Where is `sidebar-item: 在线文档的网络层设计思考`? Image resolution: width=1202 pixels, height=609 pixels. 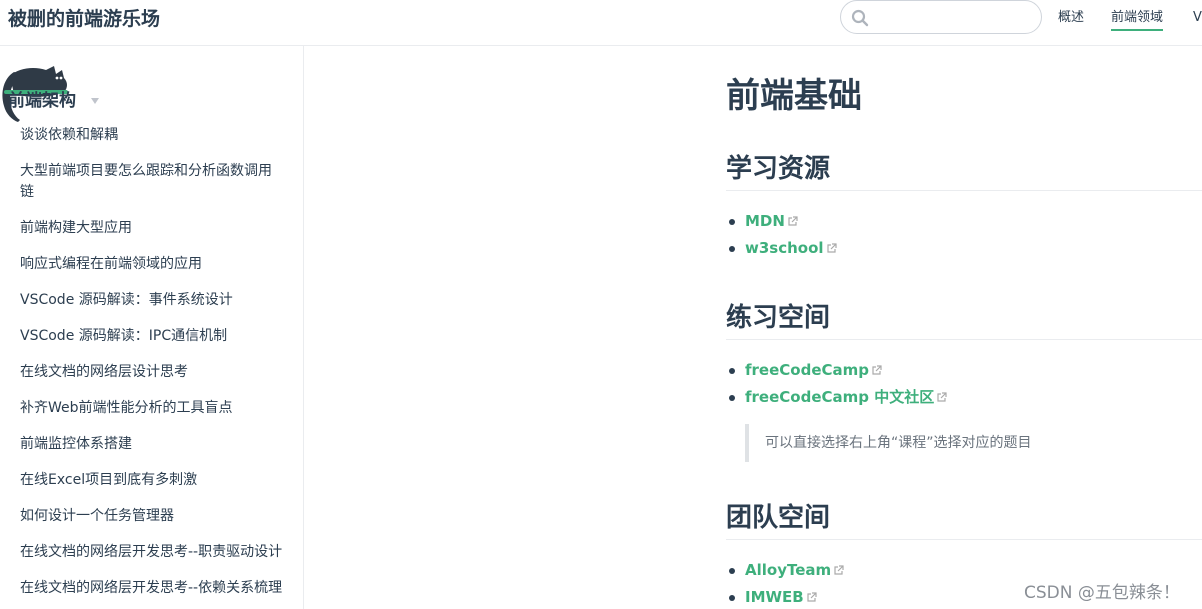
sidebar-item: 在线文档的网络层设计思考 is located at coordinates (151, 372).